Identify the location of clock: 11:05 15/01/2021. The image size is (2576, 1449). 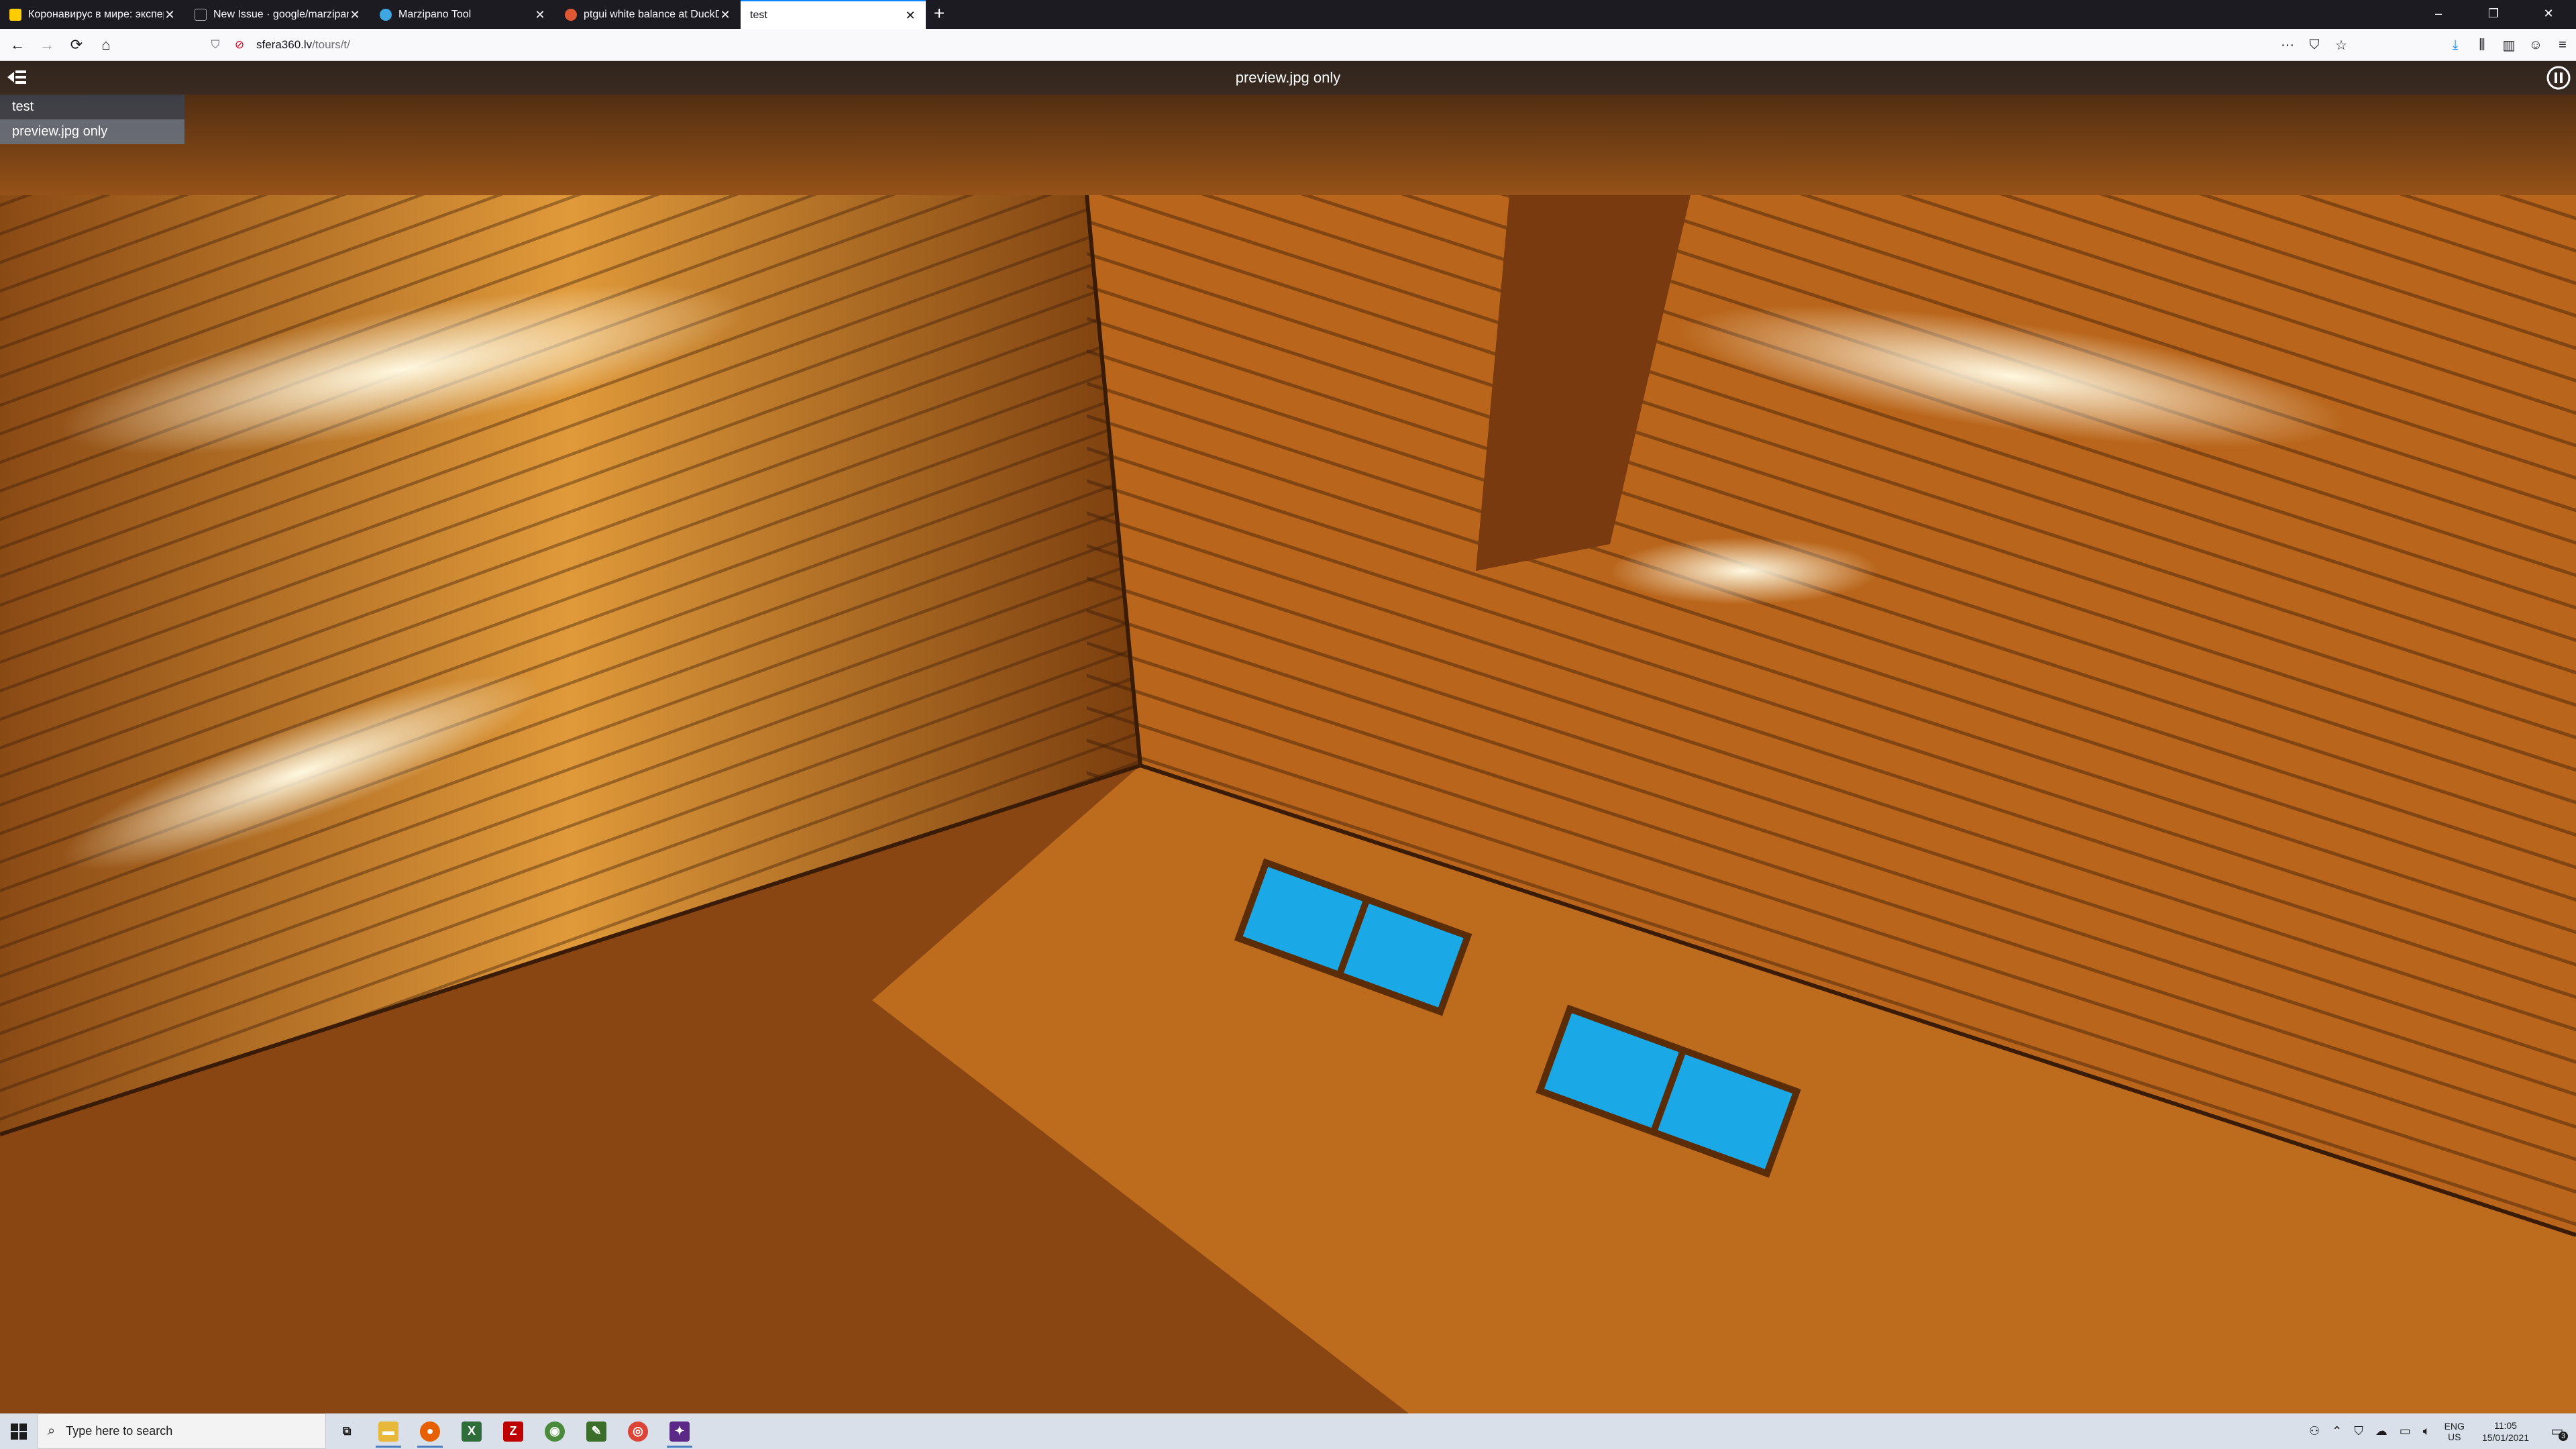
(2505, 1431).